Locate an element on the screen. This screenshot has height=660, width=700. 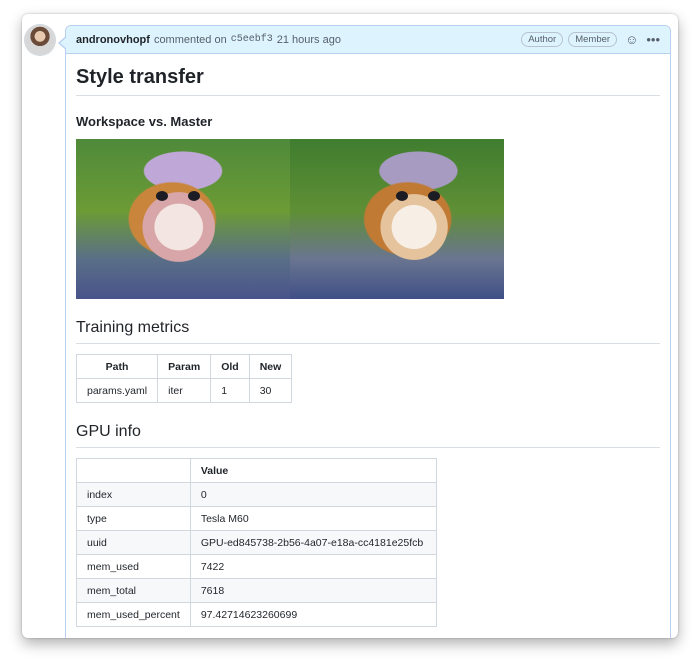
smiley-icon: ☺ is located at coordinates (631, 39).